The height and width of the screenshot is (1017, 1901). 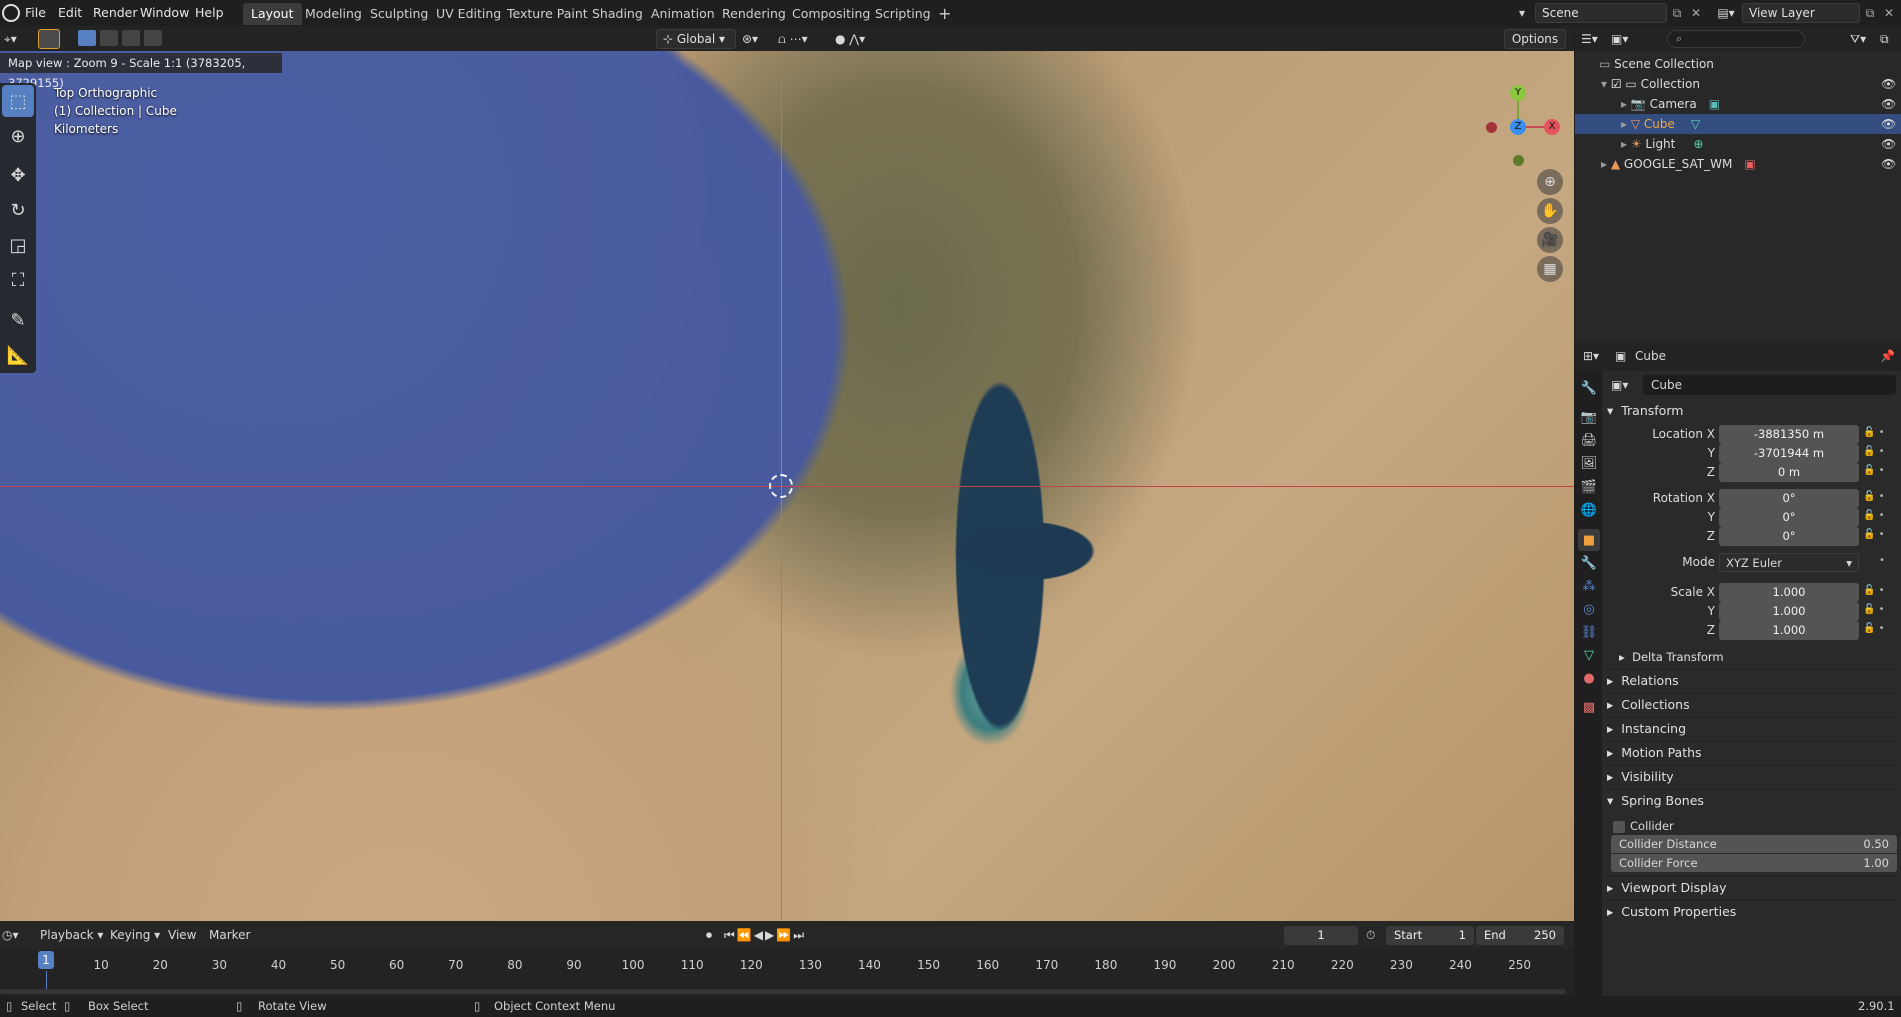 What do you see at coordinates (783, 991) in the screenshot?
I see `timeline-scrollbar` at bounding box center [783, 991].